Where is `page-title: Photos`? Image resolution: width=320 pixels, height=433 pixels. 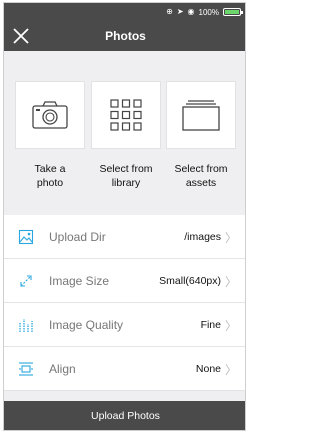 page-title: Photos is located at coordinates (125, 36).